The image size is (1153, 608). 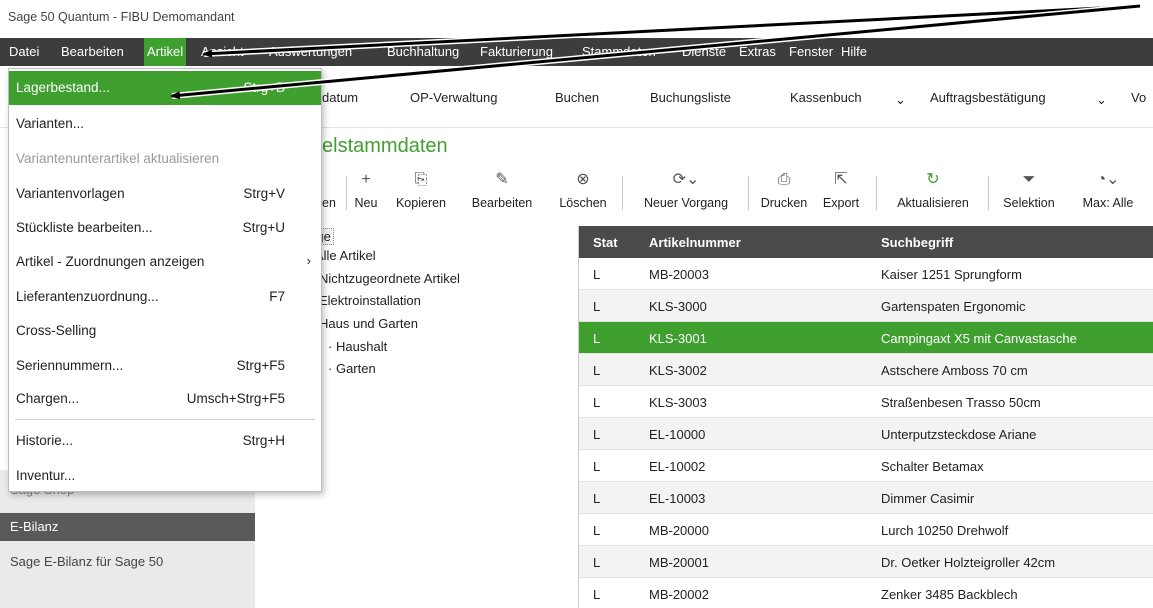 What do you see at coordinates (826, 97) in the screenshot?
I see `toolbar-kassenbuch: Kassenbuch` at bounding box center [826, 97].